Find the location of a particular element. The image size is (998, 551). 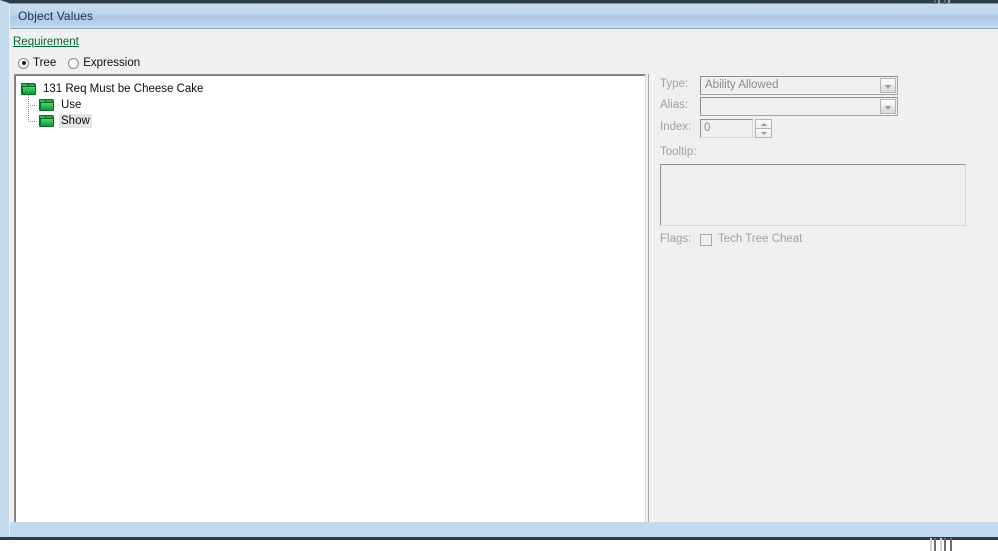

radio-tree-indicator is located at coordinates (23, 63).